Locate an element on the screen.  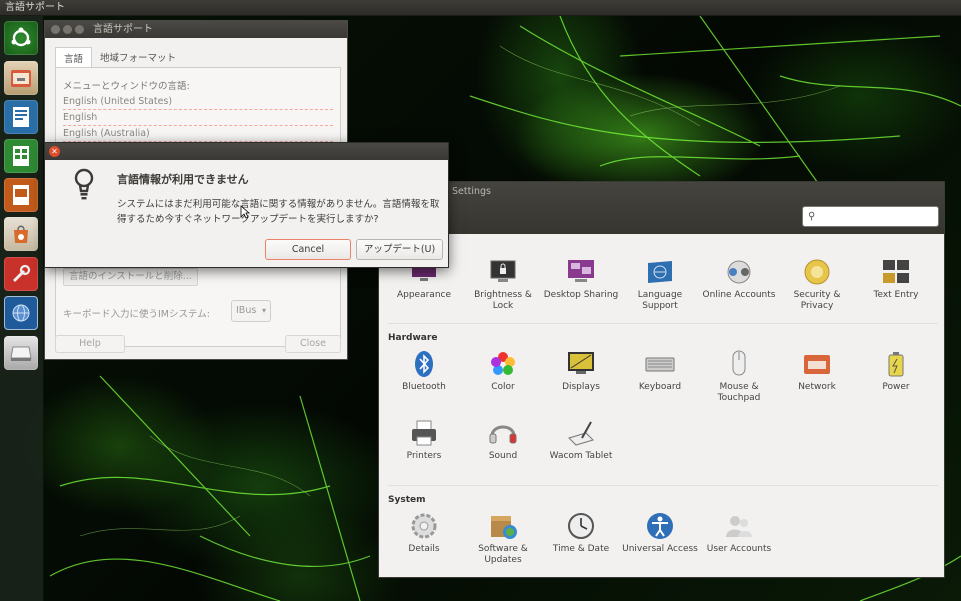
setting-security-privacy: Security & Privacy is located at coordinates (817, 284).